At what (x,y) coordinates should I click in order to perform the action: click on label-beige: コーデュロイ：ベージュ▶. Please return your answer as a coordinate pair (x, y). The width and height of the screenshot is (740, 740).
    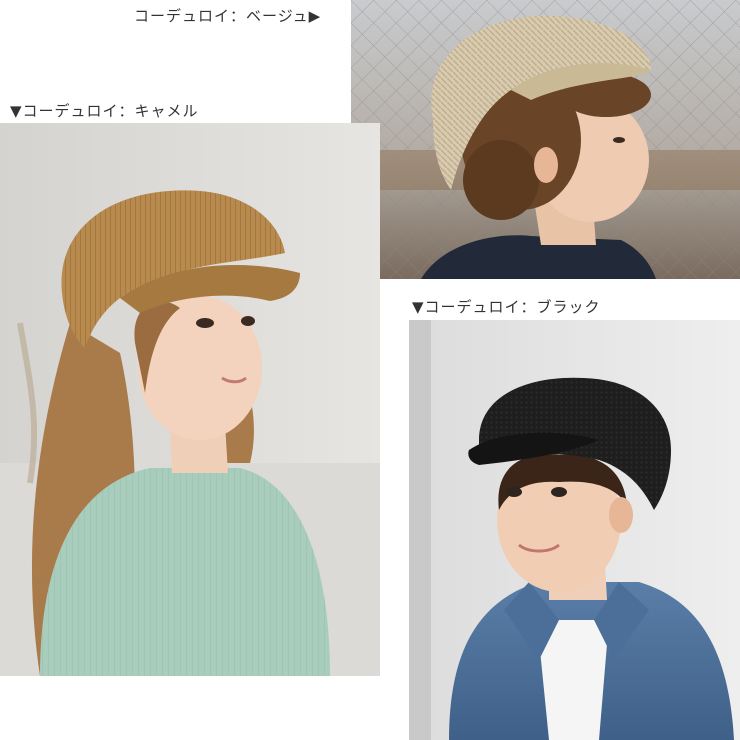
    Looking at the image, I should click on (228, 16).